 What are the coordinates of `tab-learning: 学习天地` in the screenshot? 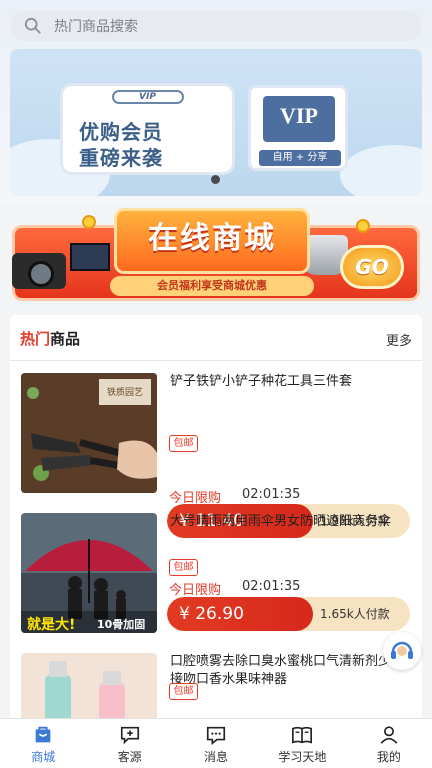 It's located at (302, 743).